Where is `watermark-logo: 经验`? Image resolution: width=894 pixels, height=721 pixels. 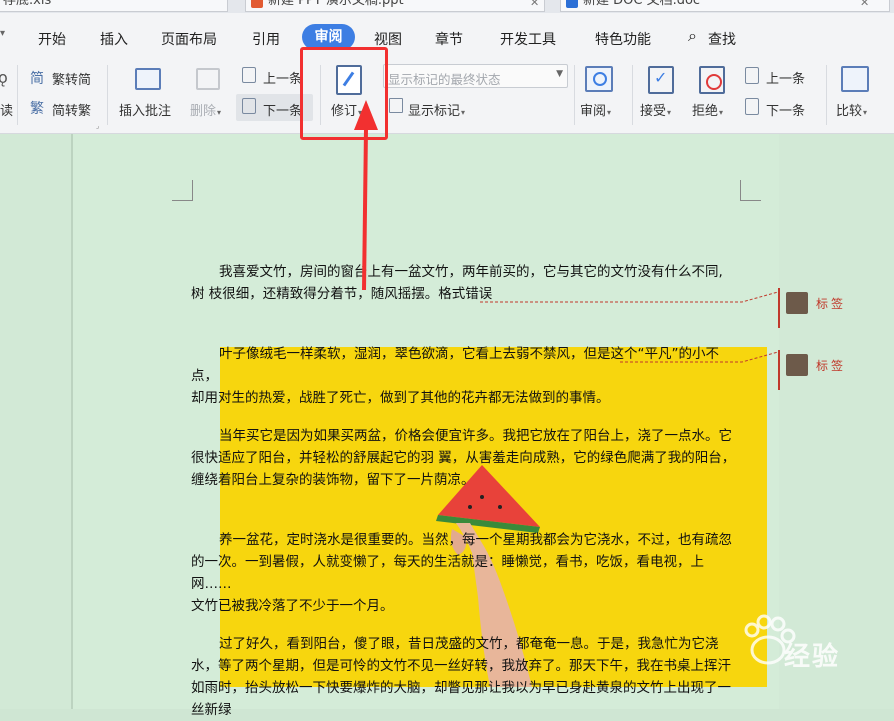
watermark-logo: 经验 is located at coordinates (816, 642).